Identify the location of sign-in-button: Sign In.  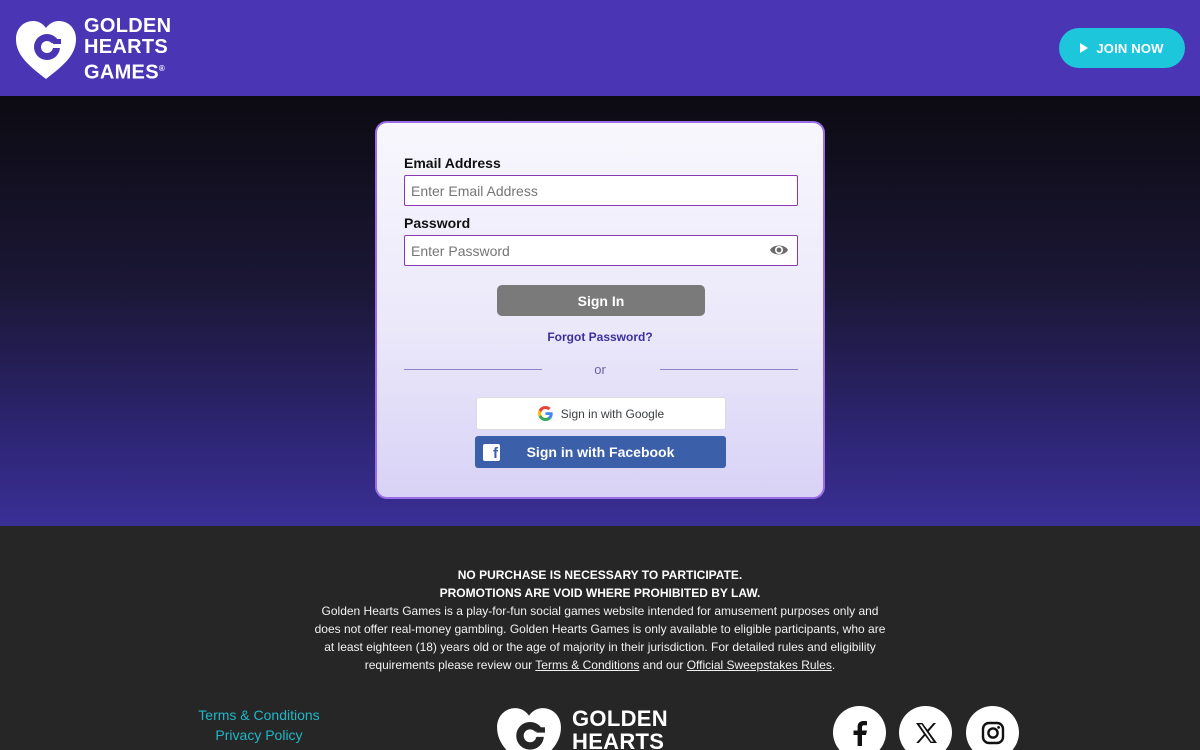
(601, 300).